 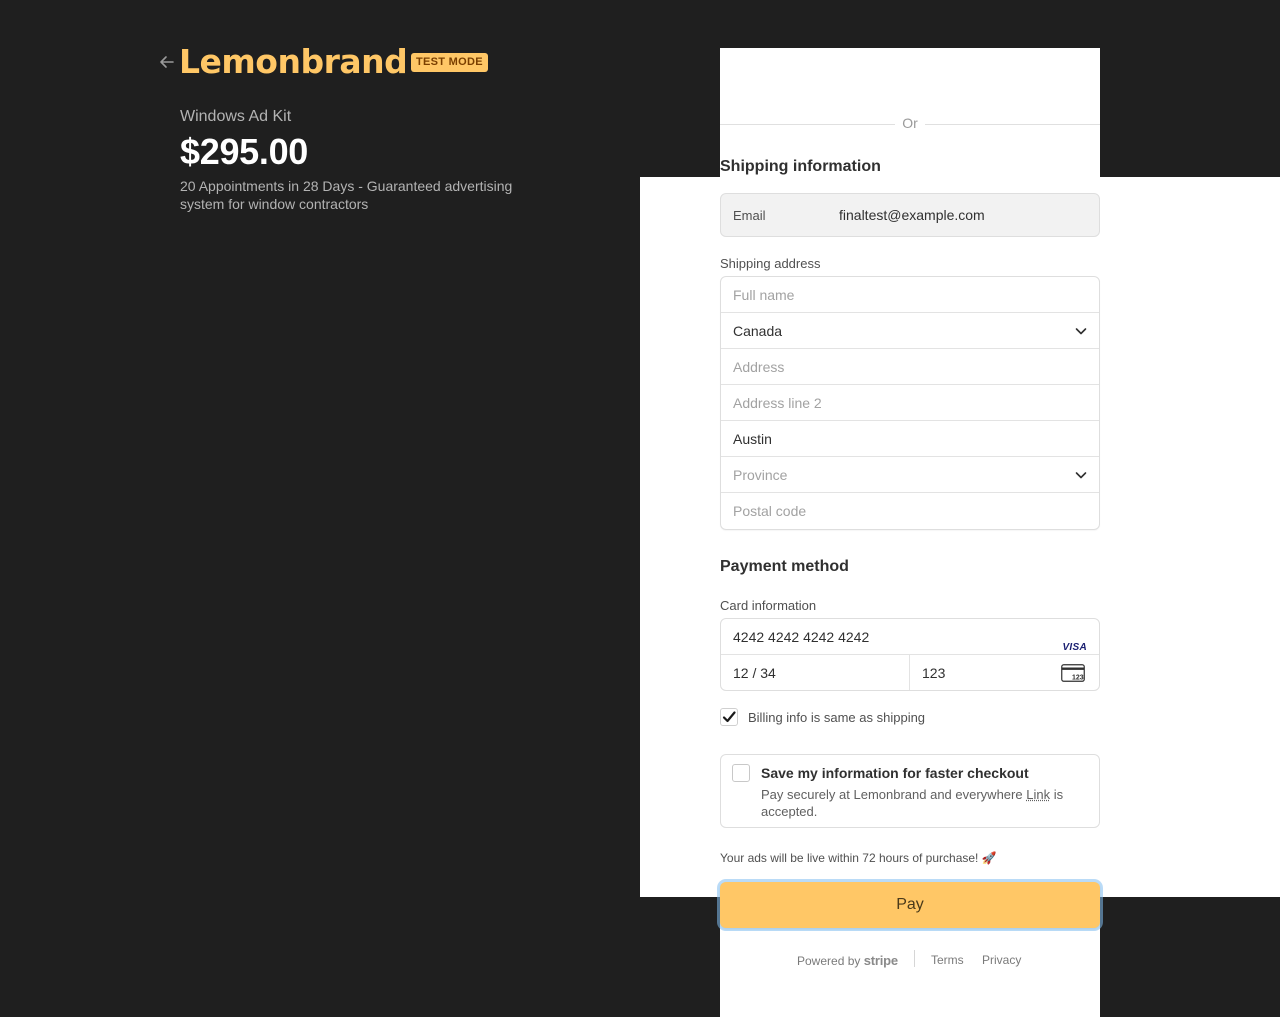 What do you see at coordinates (1012, 124) in the screenshot?
I see `divider-line` at bounding box center [1012, 124].